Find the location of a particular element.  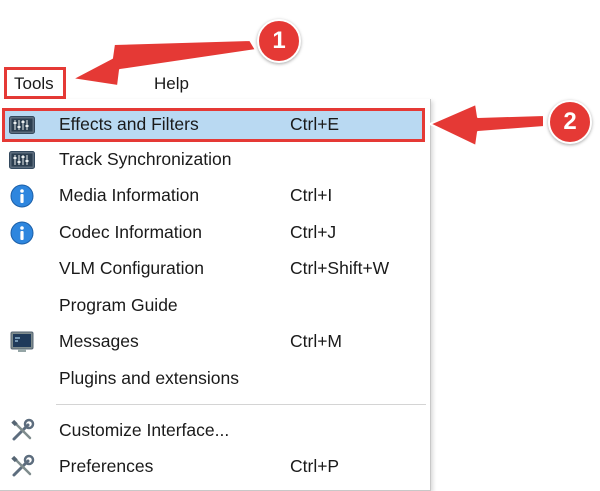

arrow-2-icon is located at coordinates (487, 125).